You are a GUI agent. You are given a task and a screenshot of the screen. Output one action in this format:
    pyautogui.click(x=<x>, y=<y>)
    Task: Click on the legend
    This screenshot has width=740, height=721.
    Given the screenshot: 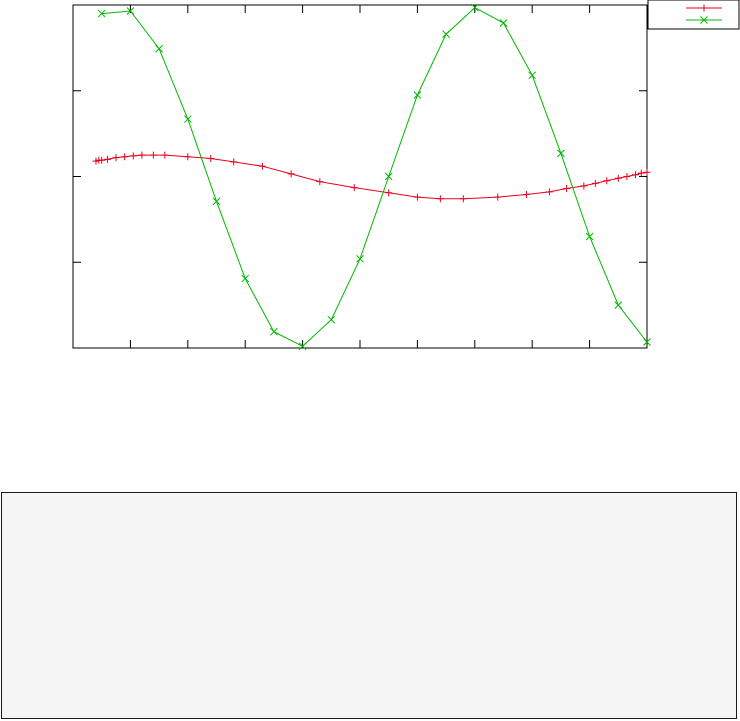 What is the action you would take?
    pyautogui.click(x=693, y=15)
    